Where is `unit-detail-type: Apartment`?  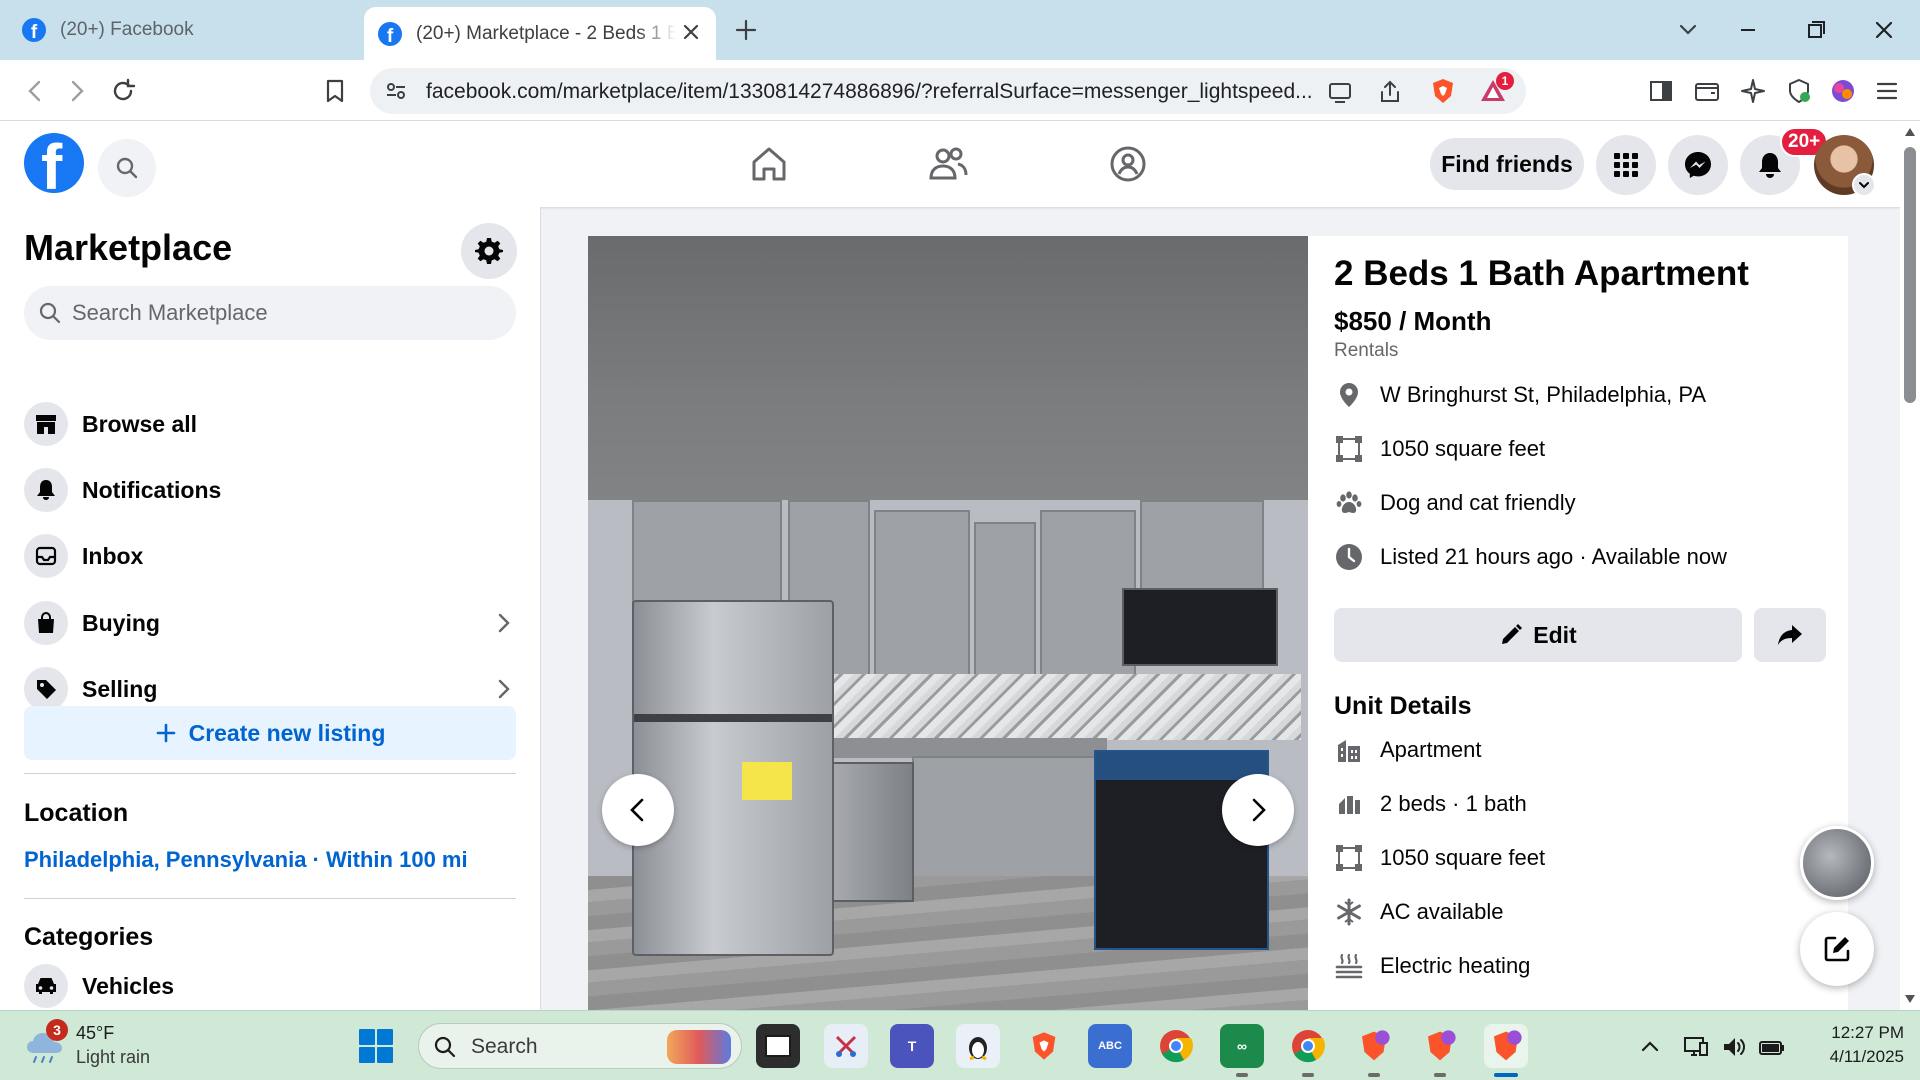
unit-detail-type: Apartment is located at coordinates (1407, 750).